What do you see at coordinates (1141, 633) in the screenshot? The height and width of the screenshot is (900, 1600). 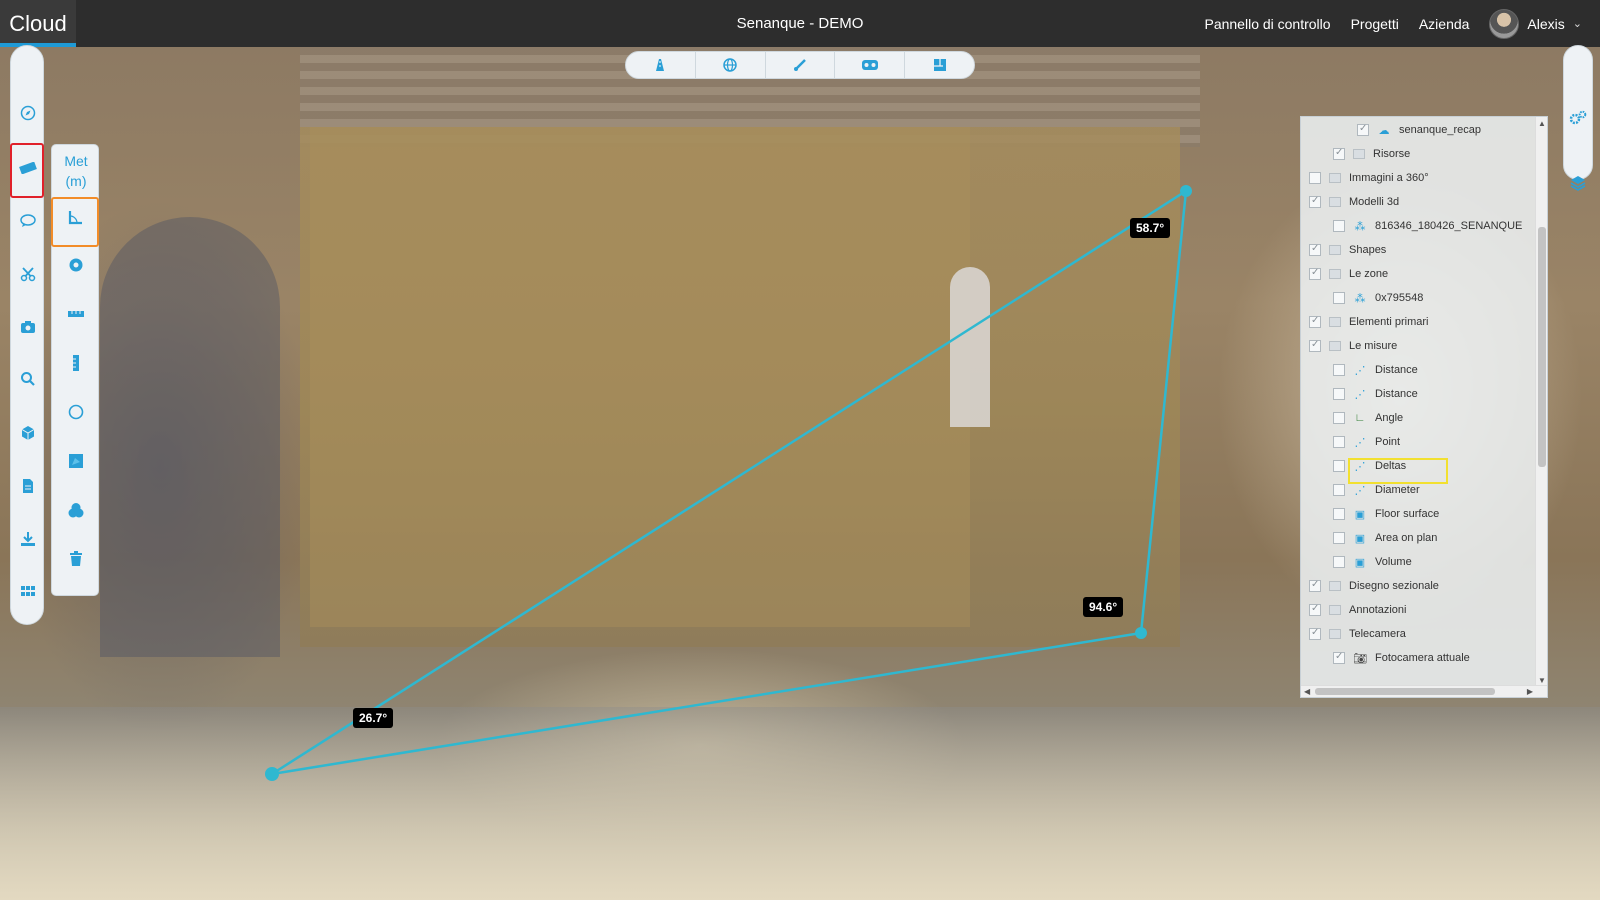 I see `measure-point-right` at bounding box center [1141, 633].